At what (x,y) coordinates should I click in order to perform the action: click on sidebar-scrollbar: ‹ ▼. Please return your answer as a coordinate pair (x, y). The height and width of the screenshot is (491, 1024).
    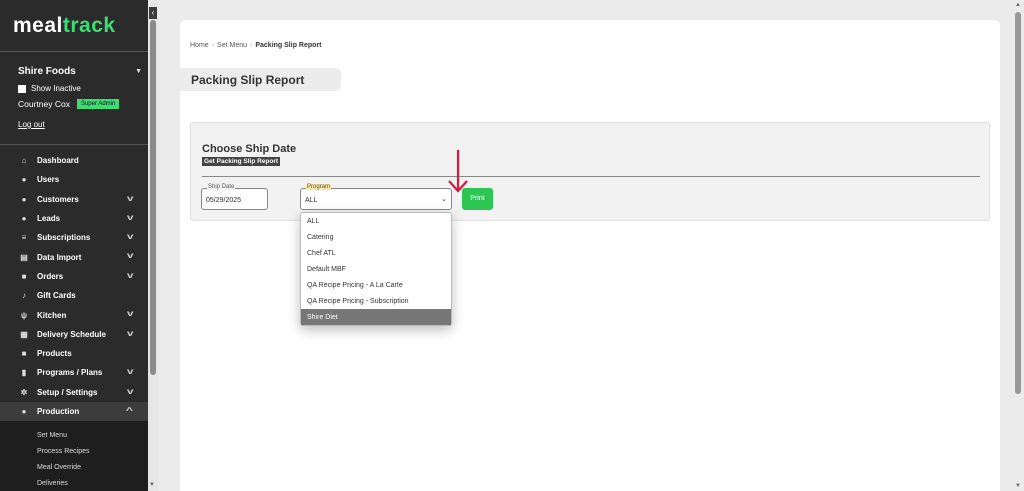
    Looking at the image, I should click on (153, 245).